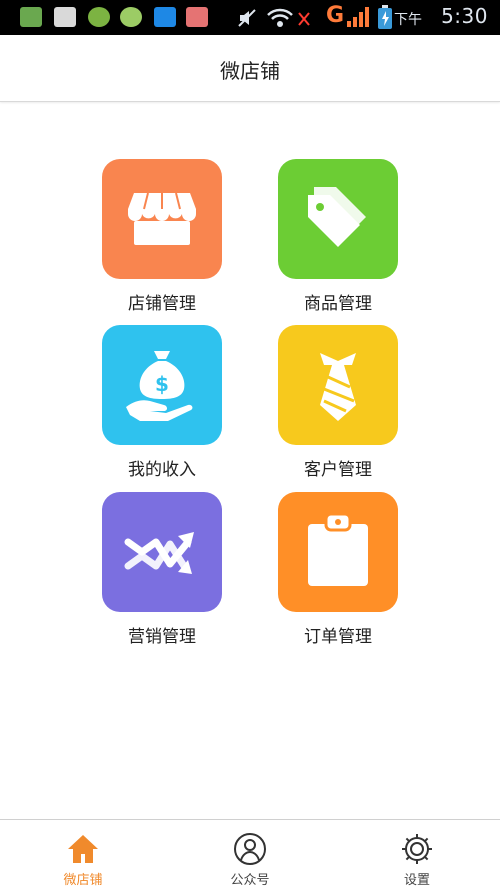 Image resolution: width=500 pixels, height=889 pixels. I want to click on tile-my-income: $ 我的收入, so click(162, 402).